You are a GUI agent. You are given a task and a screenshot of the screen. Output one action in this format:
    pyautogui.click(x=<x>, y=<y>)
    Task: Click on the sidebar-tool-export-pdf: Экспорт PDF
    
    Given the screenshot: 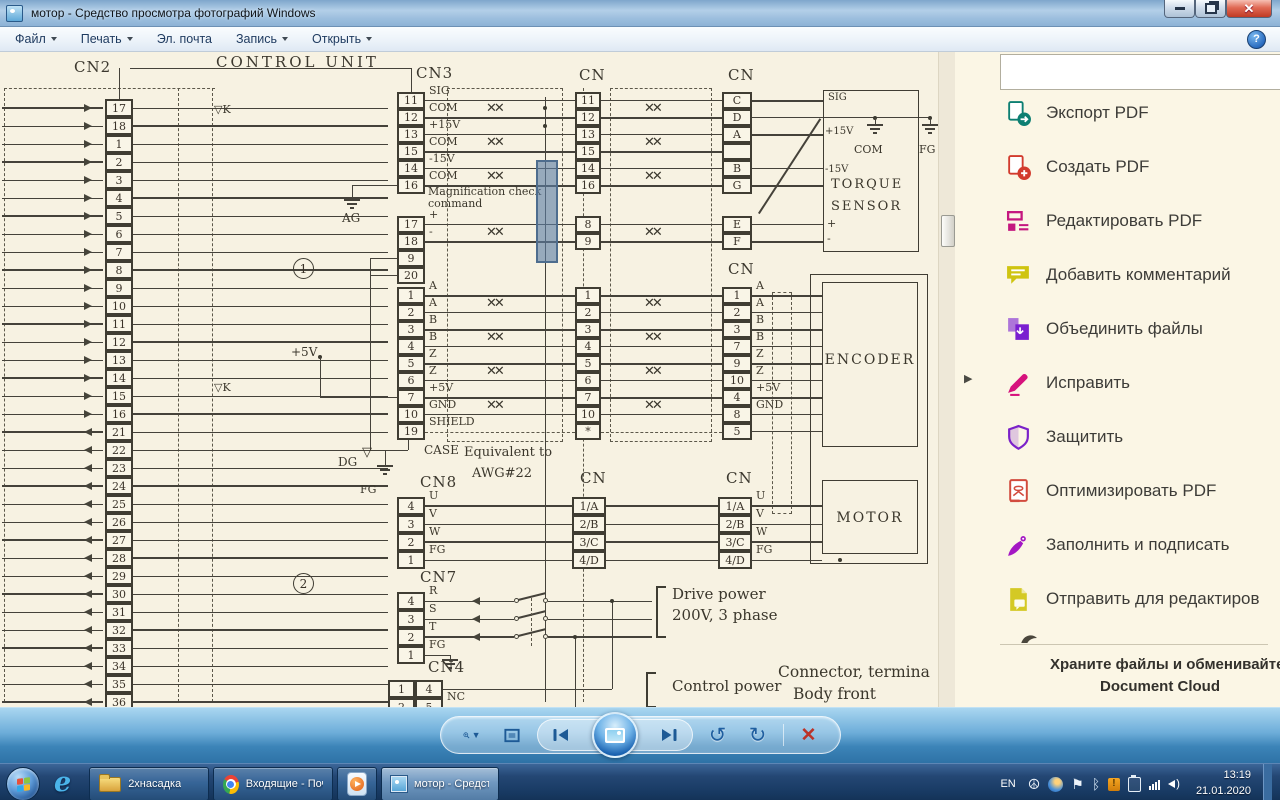 What is the action you would take?
    pyautogui.click(x=1077, y=113)
    